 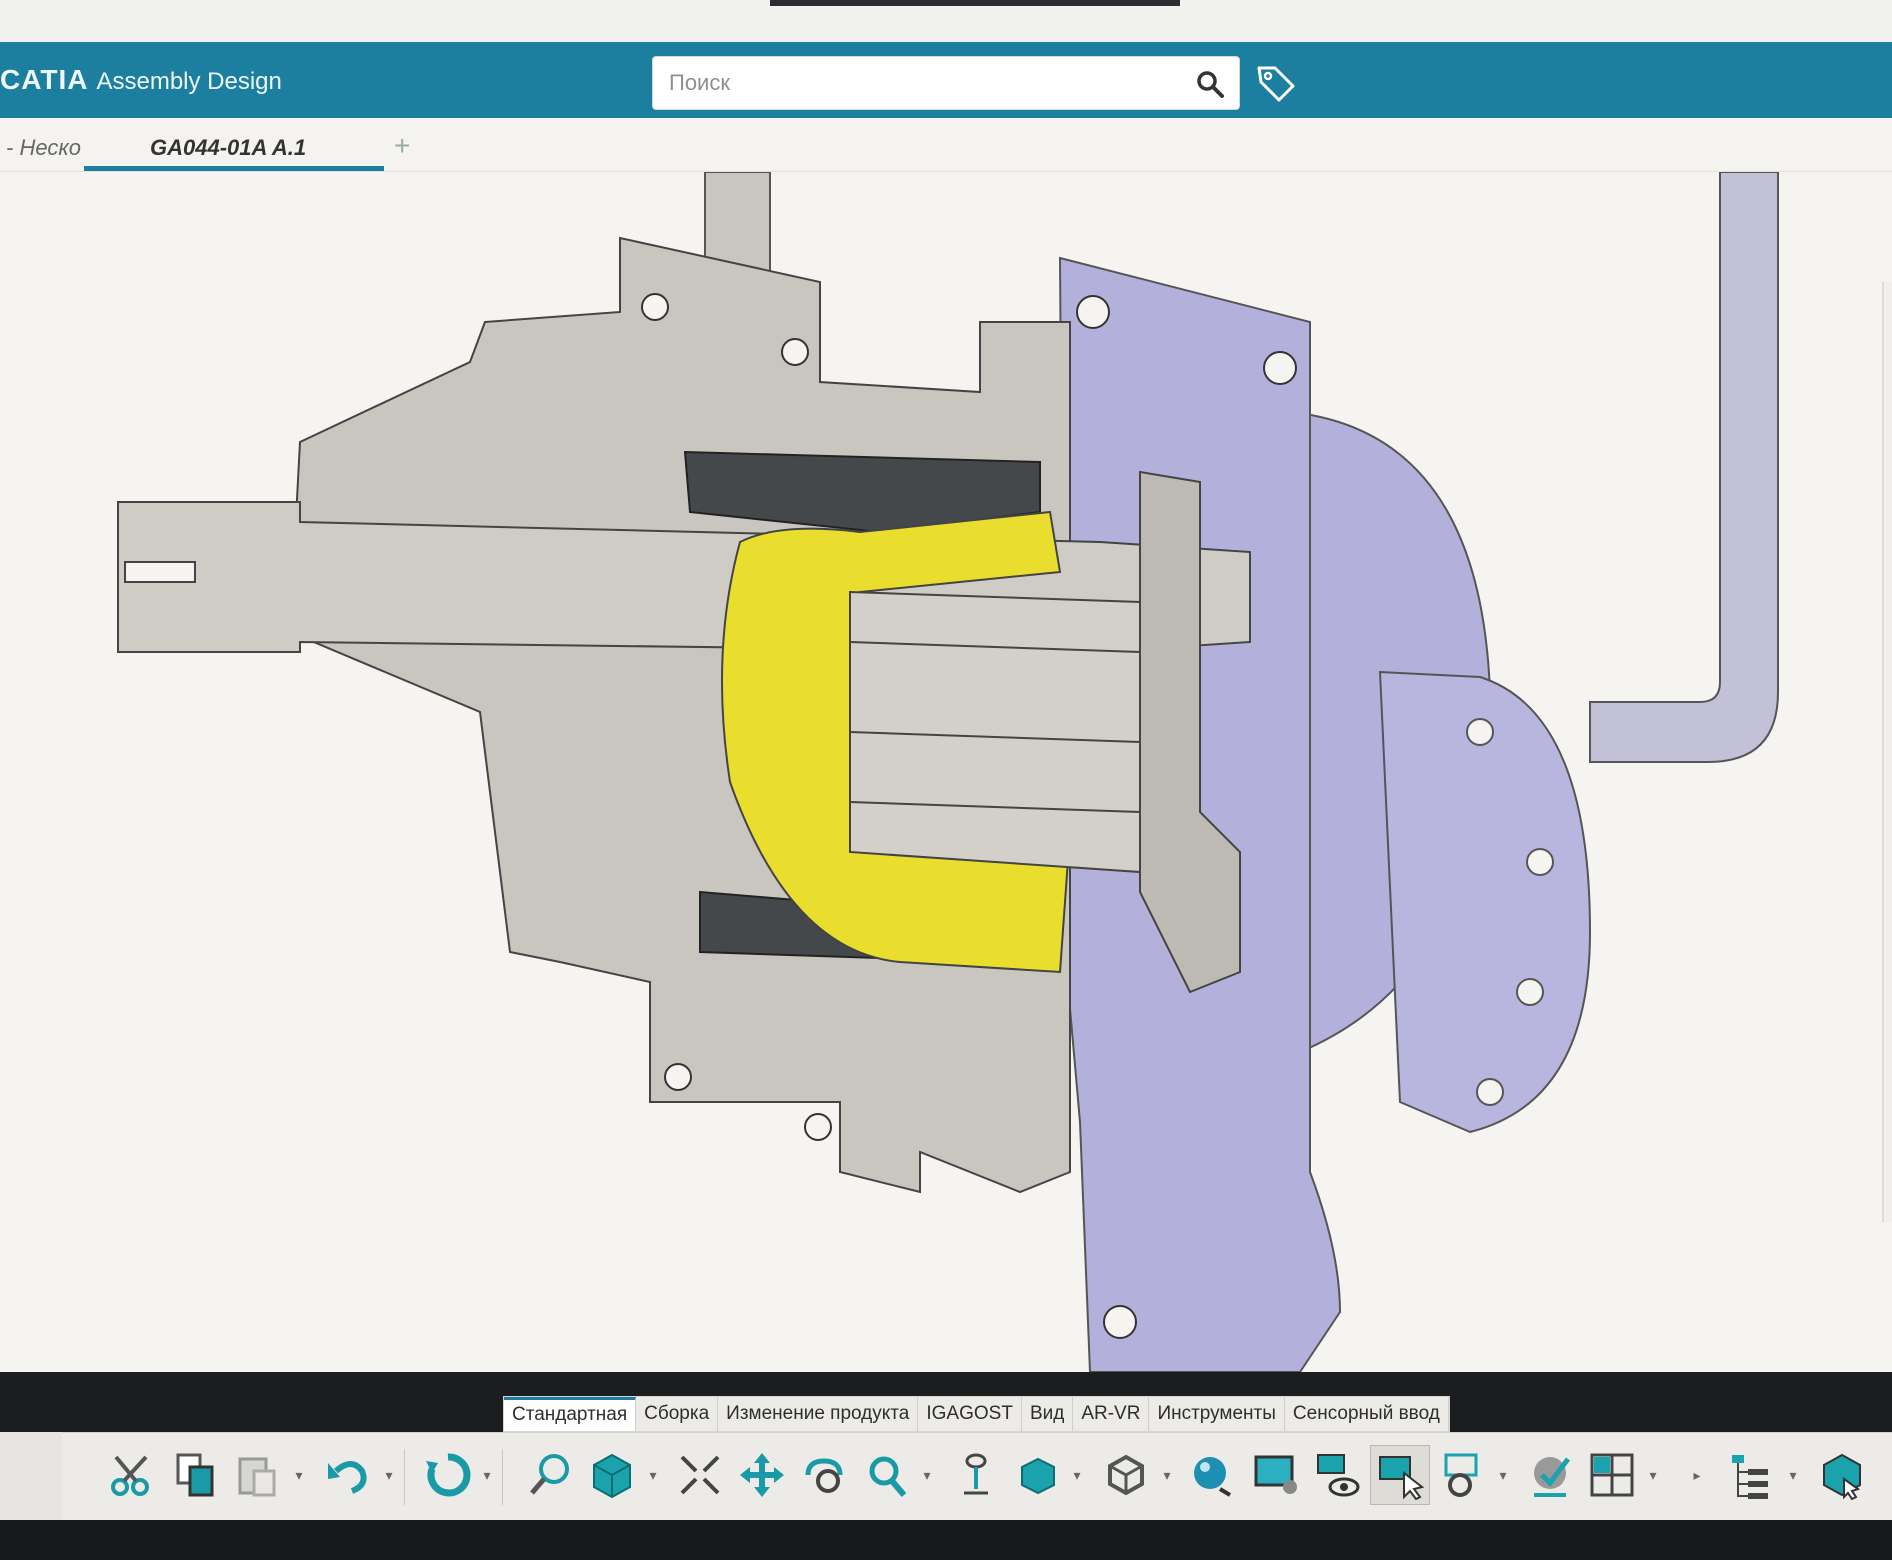 I want to click on hide-show-icon, so click(x=1338, y=1475).